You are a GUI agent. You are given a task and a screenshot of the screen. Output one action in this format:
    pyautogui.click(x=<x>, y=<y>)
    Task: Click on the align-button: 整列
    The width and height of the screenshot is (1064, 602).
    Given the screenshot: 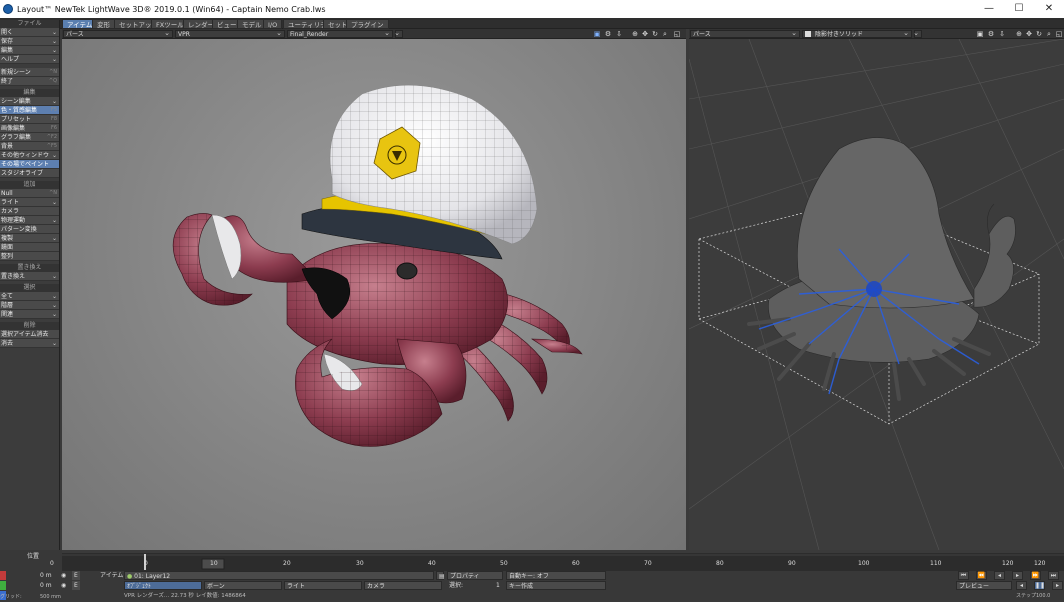 What is the action you would take?
    pyautogui.click(x=29, y=256)
    